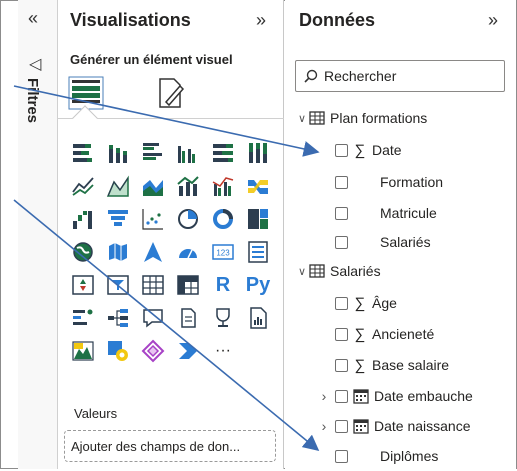  What do you see at coordinates (188, 252) in the screenshot?
I see `gauge-icon` at bounding box center [188, 252].